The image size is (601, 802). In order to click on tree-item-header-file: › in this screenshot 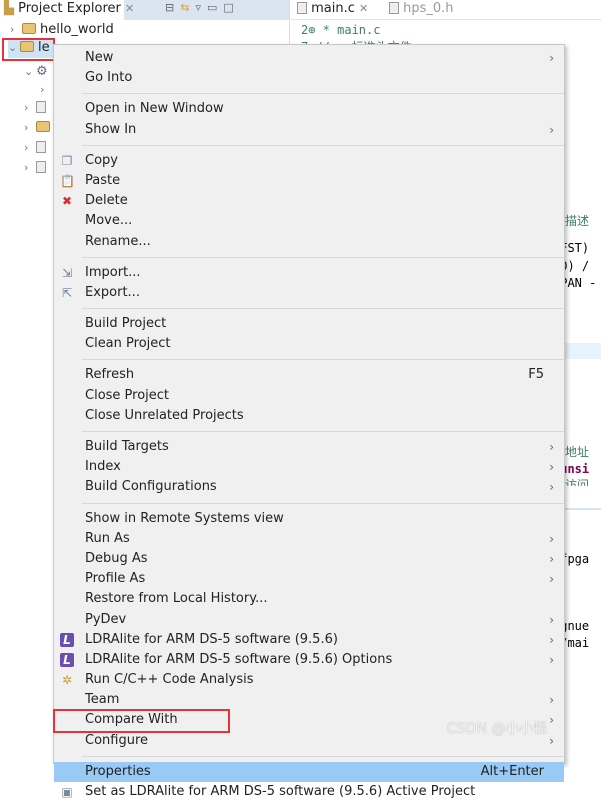, I will do `click(35, 149)`.